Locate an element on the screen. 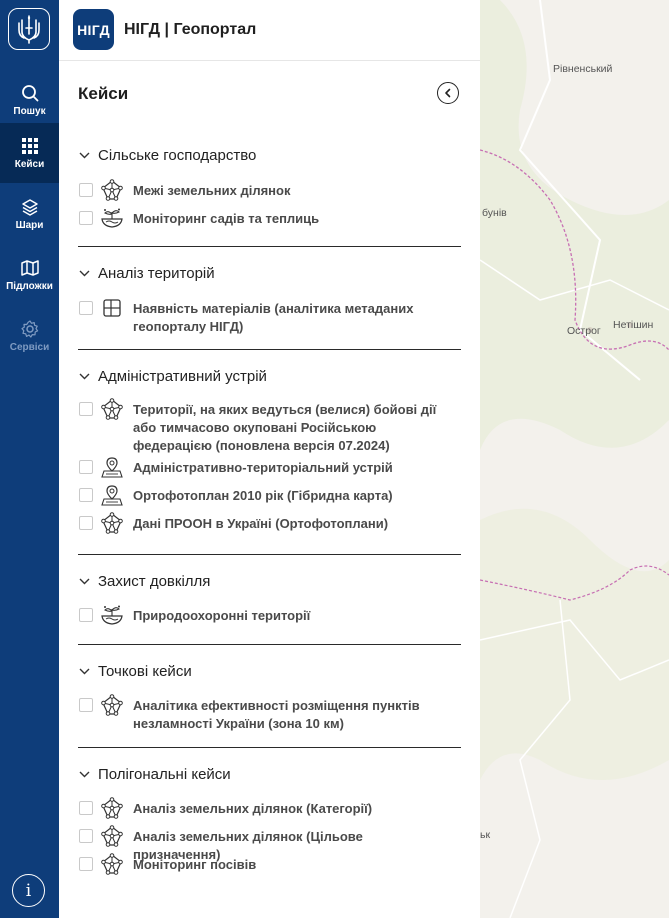 Image resolution: width=669 pixels, height=918 pixels. section-title: Захист довкілля is located at coordinates (154, 581).